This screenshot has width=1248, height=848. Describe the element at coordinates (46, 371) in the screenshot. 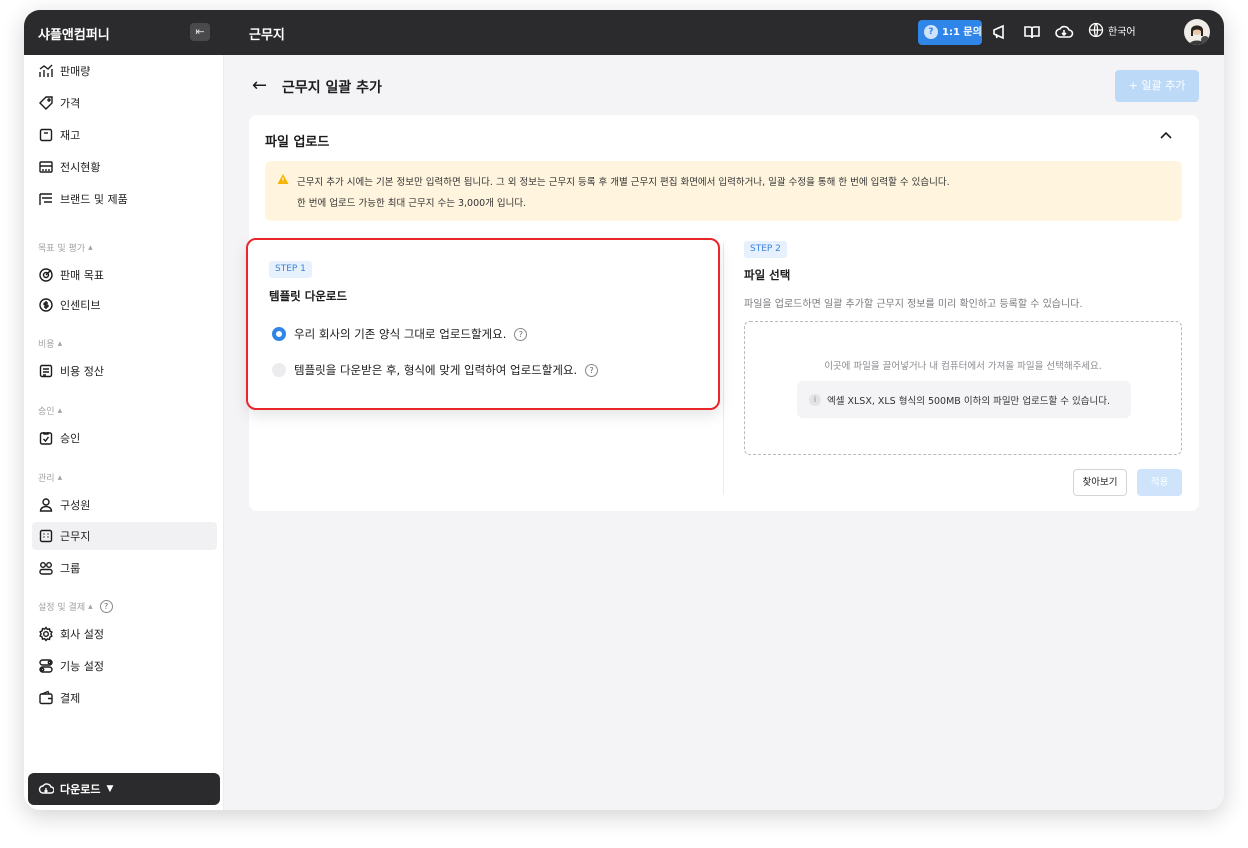

I see `receipt-icon` at that location.